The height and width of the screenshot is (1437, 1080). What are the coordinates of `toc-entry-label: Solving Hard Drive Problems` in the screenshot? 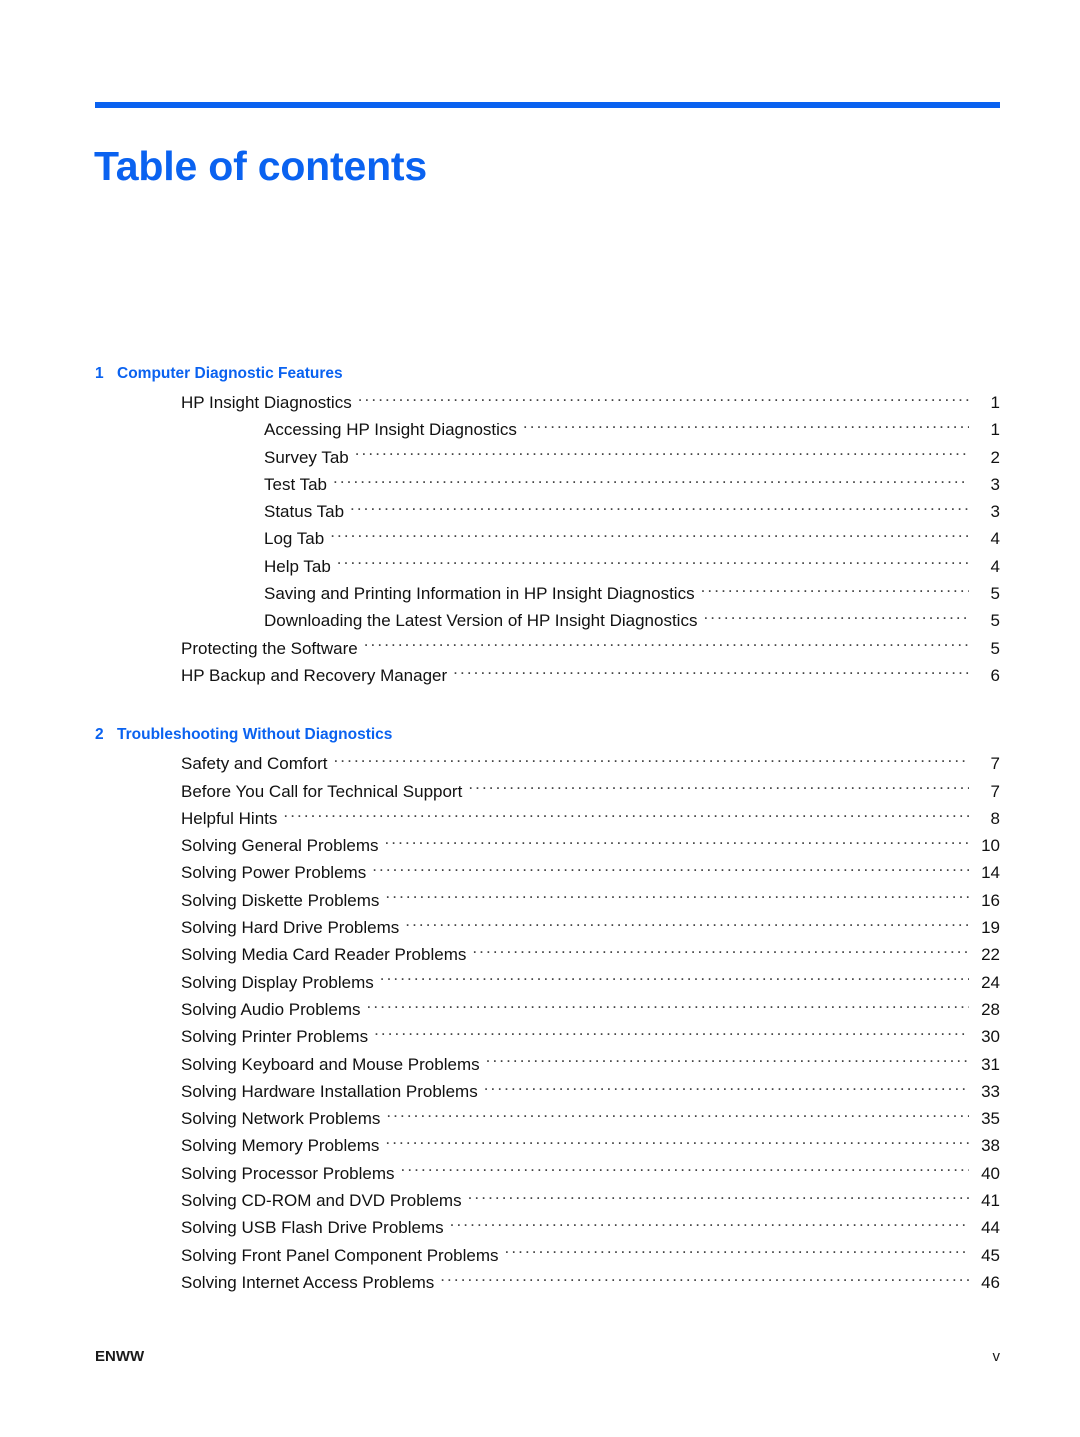 It's located at (290, 928).